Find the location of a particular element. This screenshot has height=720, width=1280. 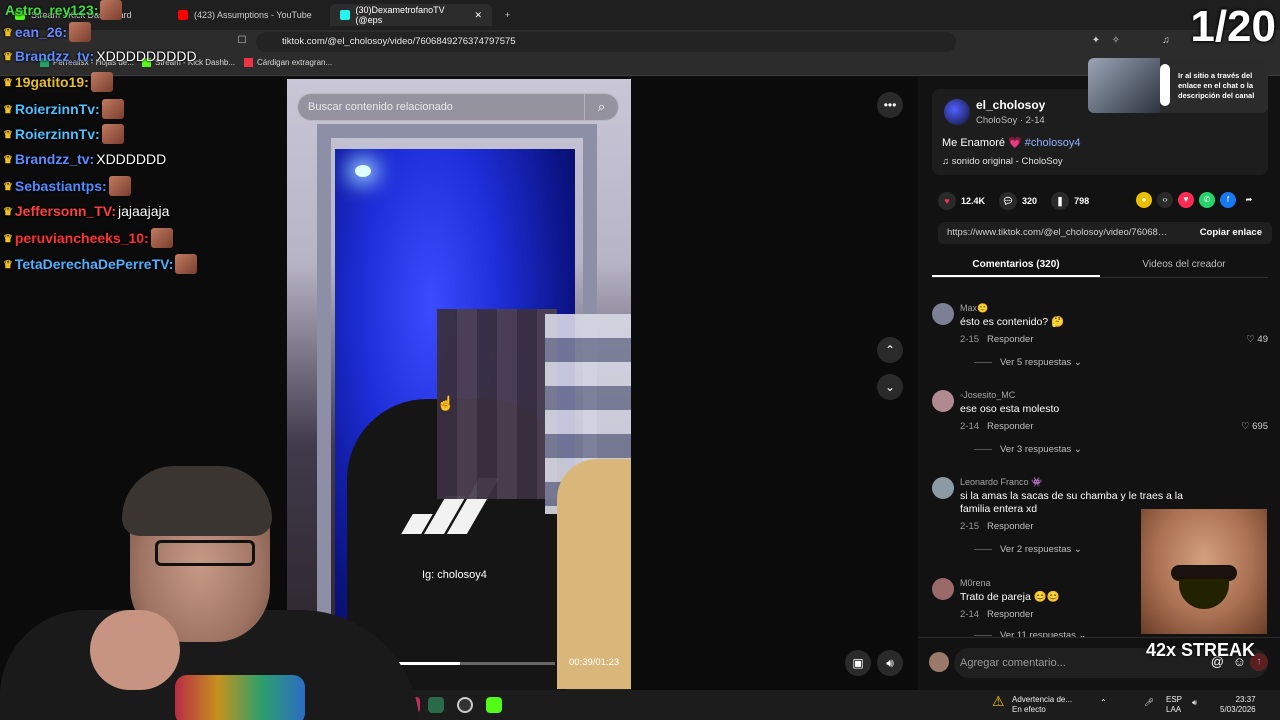

volume-icon: 🔊︎ is located at coordinates (890, 663).